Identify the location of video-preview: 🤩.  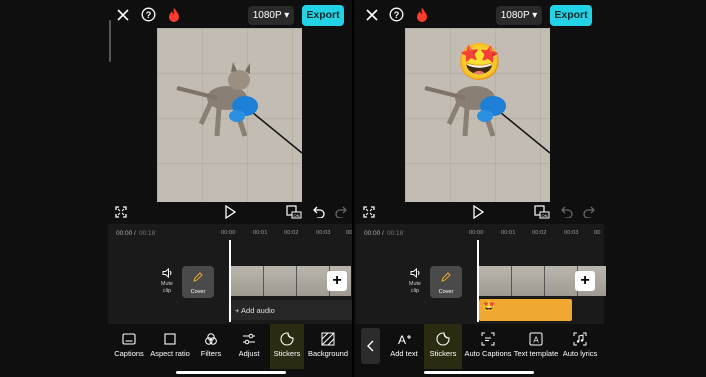
(477, 115).